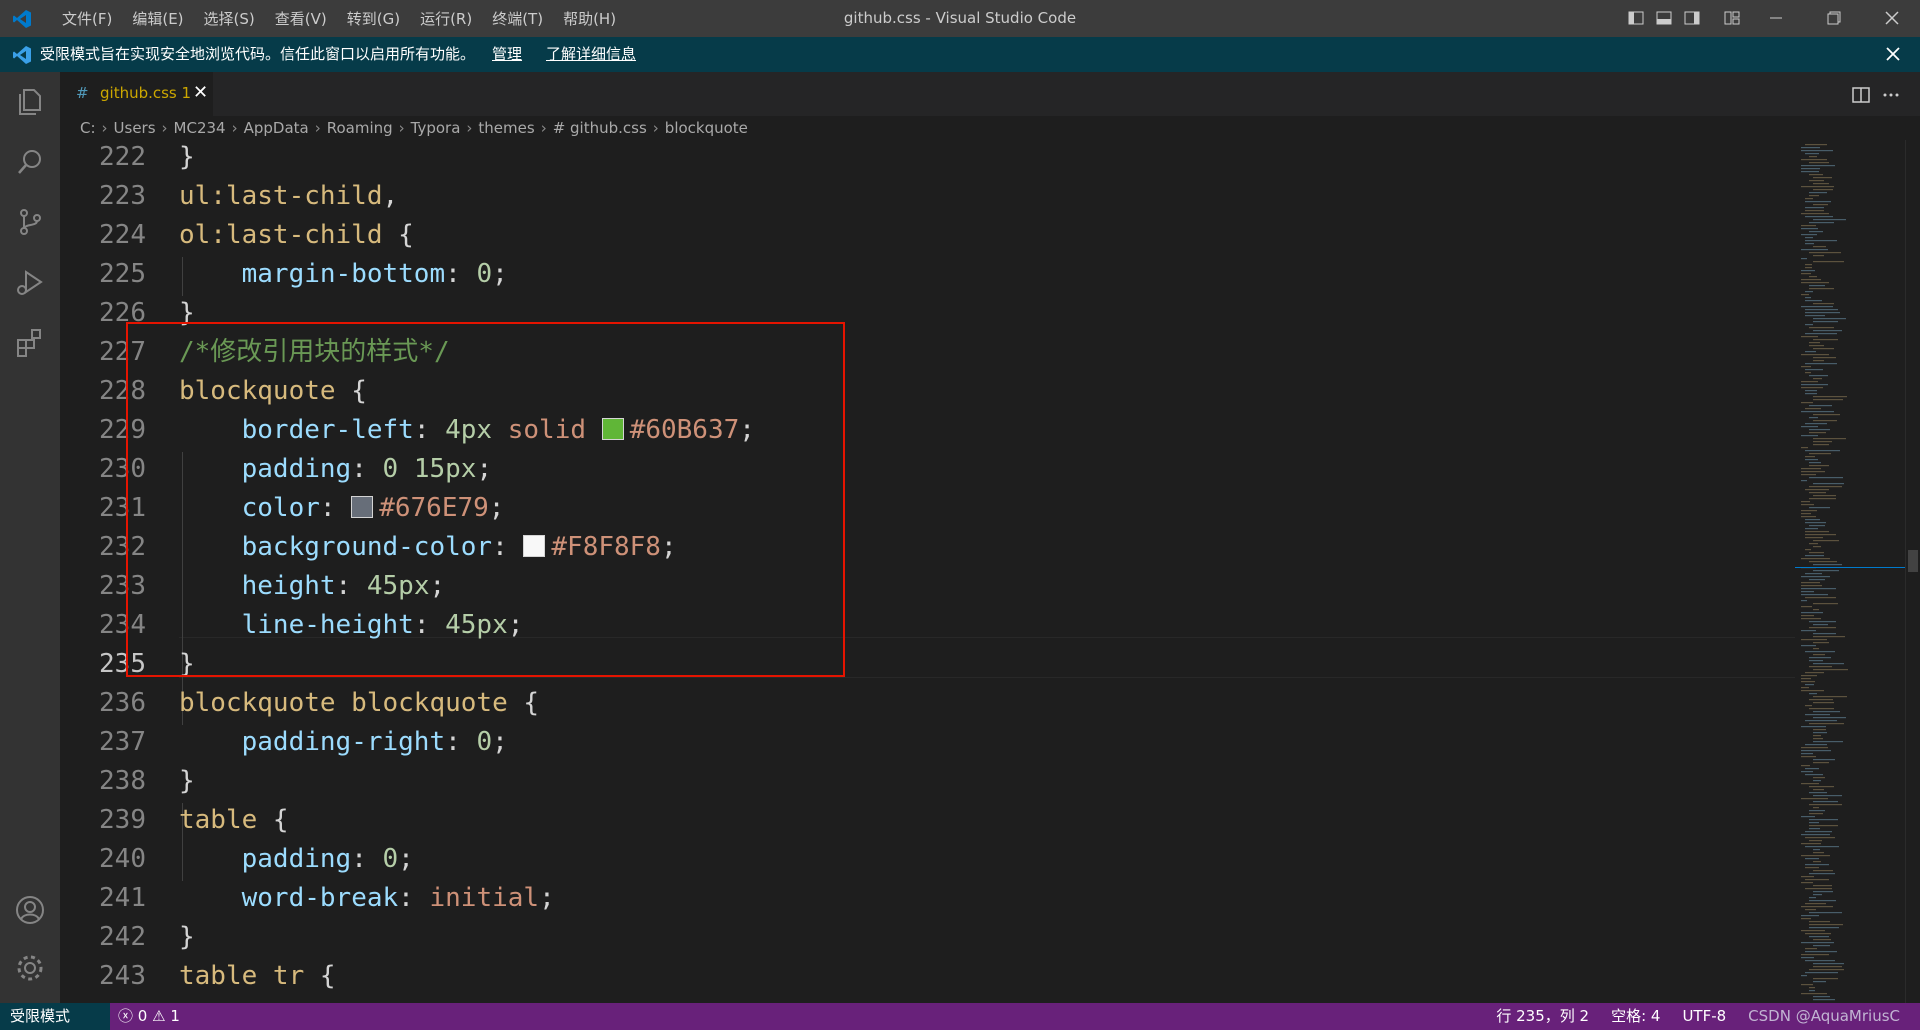 Image resolution: width=1920 pixels, height=1030 pixels. Describe the element at coordinates (436, 128) in the screenshot. I see `breadcrumb-item: Typora` at that location.